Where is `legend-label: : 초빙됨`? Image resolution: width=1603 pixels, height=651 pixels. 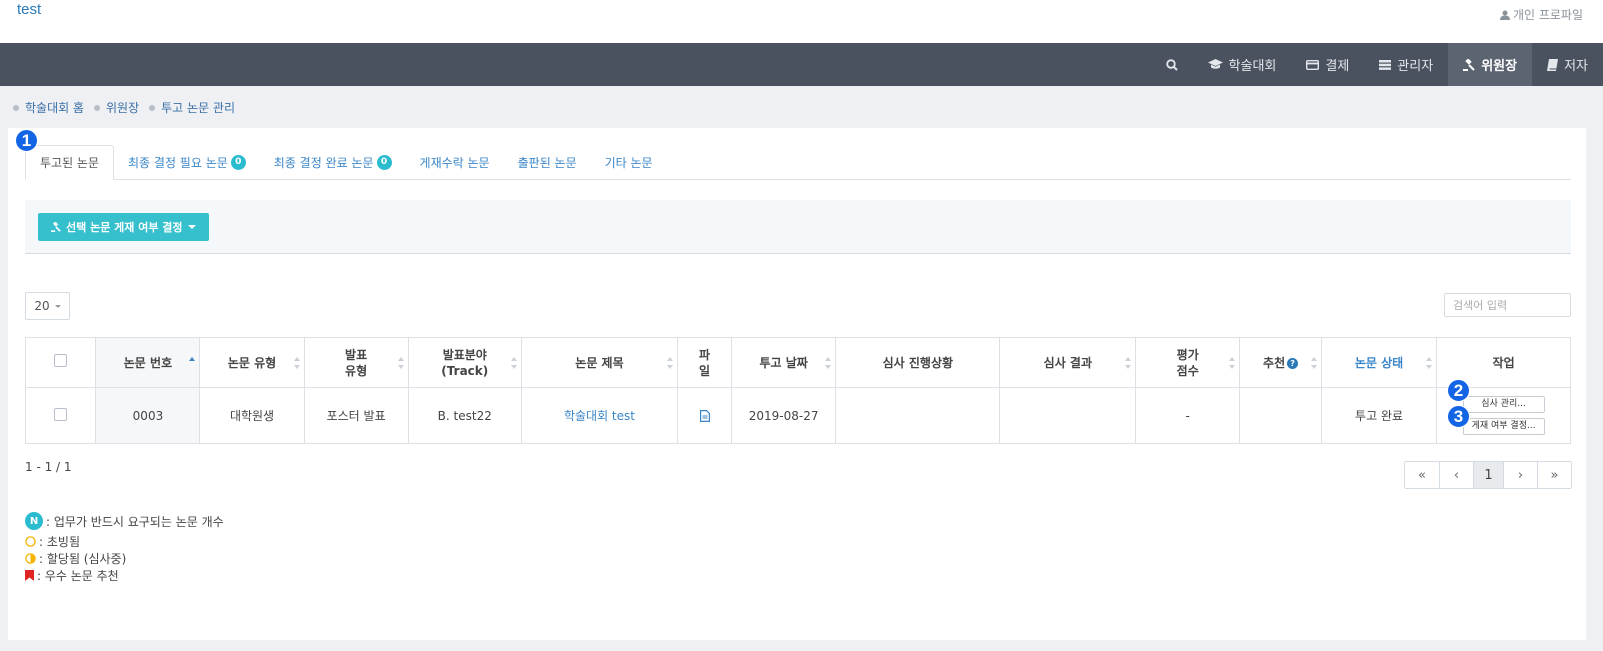
legend-label: : 초빙됨 is located at coordinates (59, 542).